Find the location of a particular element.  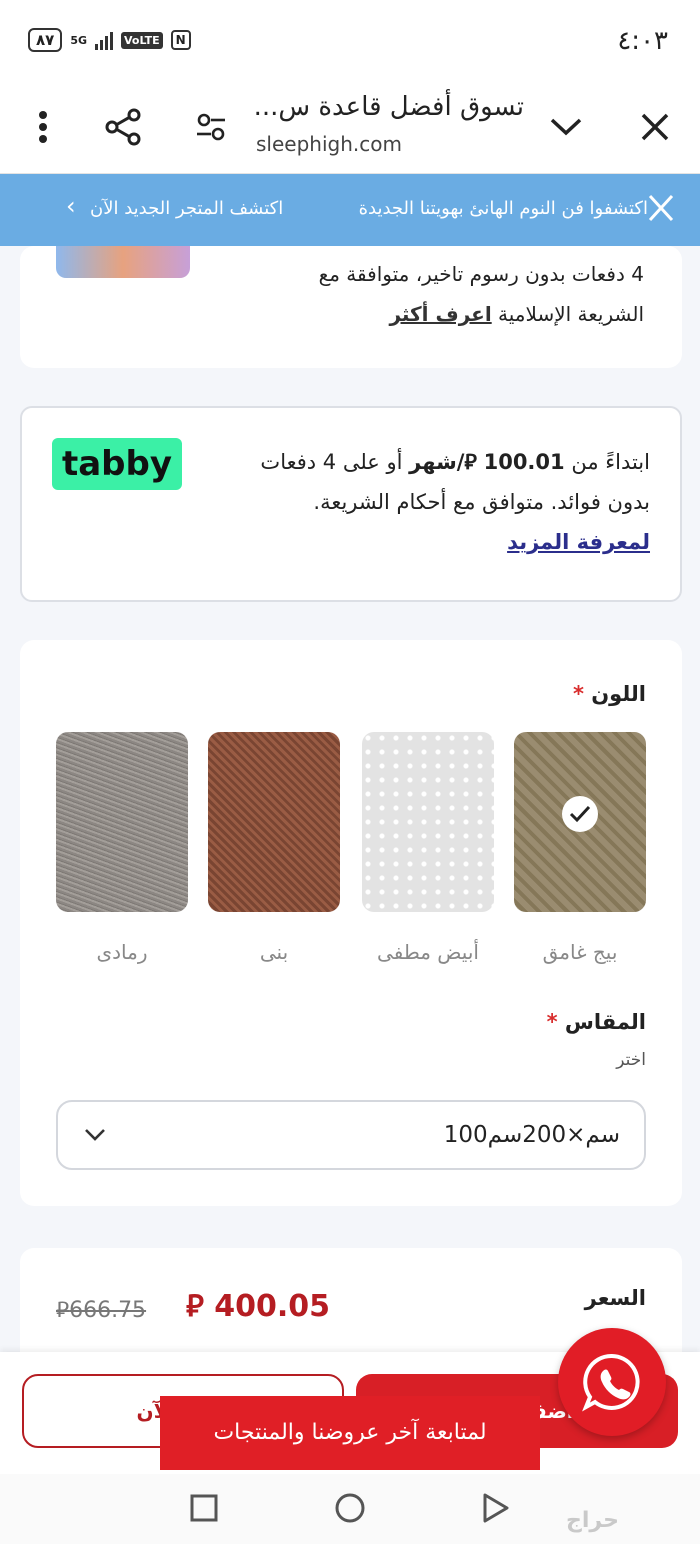

more-vertical-icon is located at coordinates (43, 127).